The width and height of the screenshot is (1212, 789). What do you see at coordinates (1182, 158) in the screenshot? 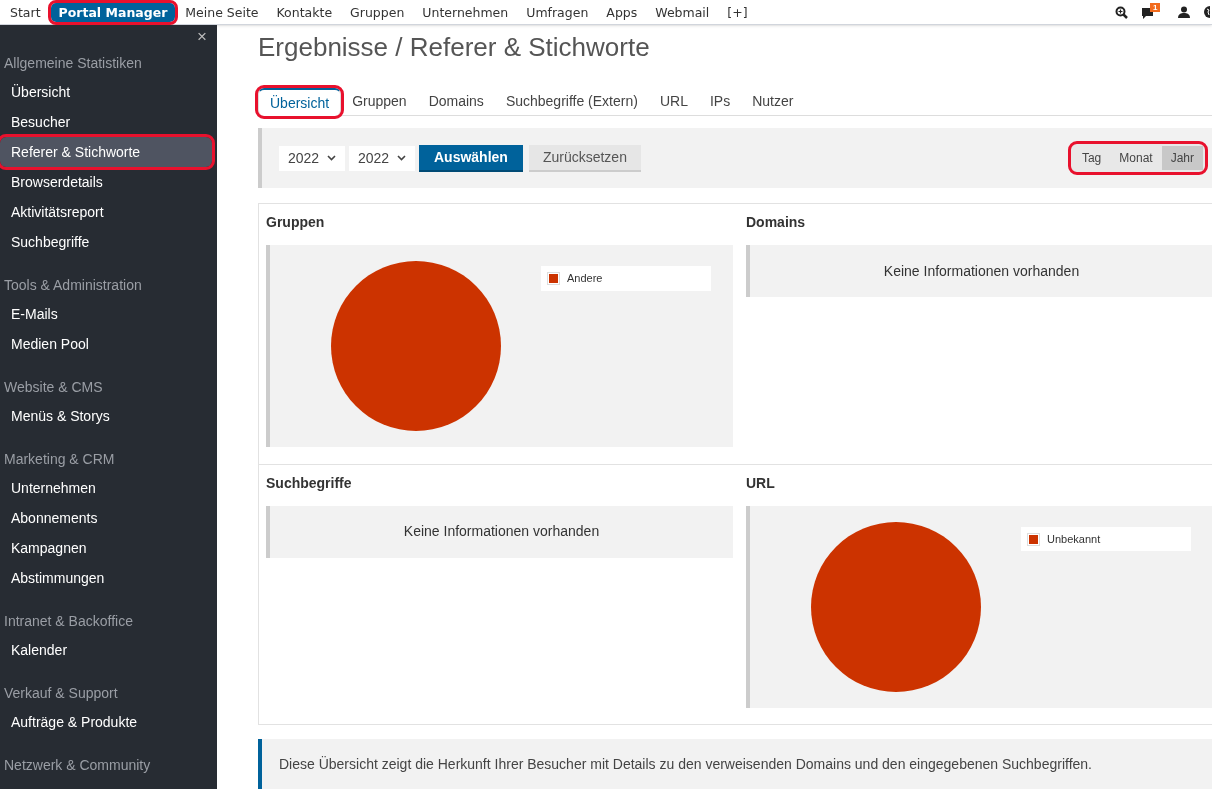
I see `period-option: Jahr` at bounding box center [1182, 158].